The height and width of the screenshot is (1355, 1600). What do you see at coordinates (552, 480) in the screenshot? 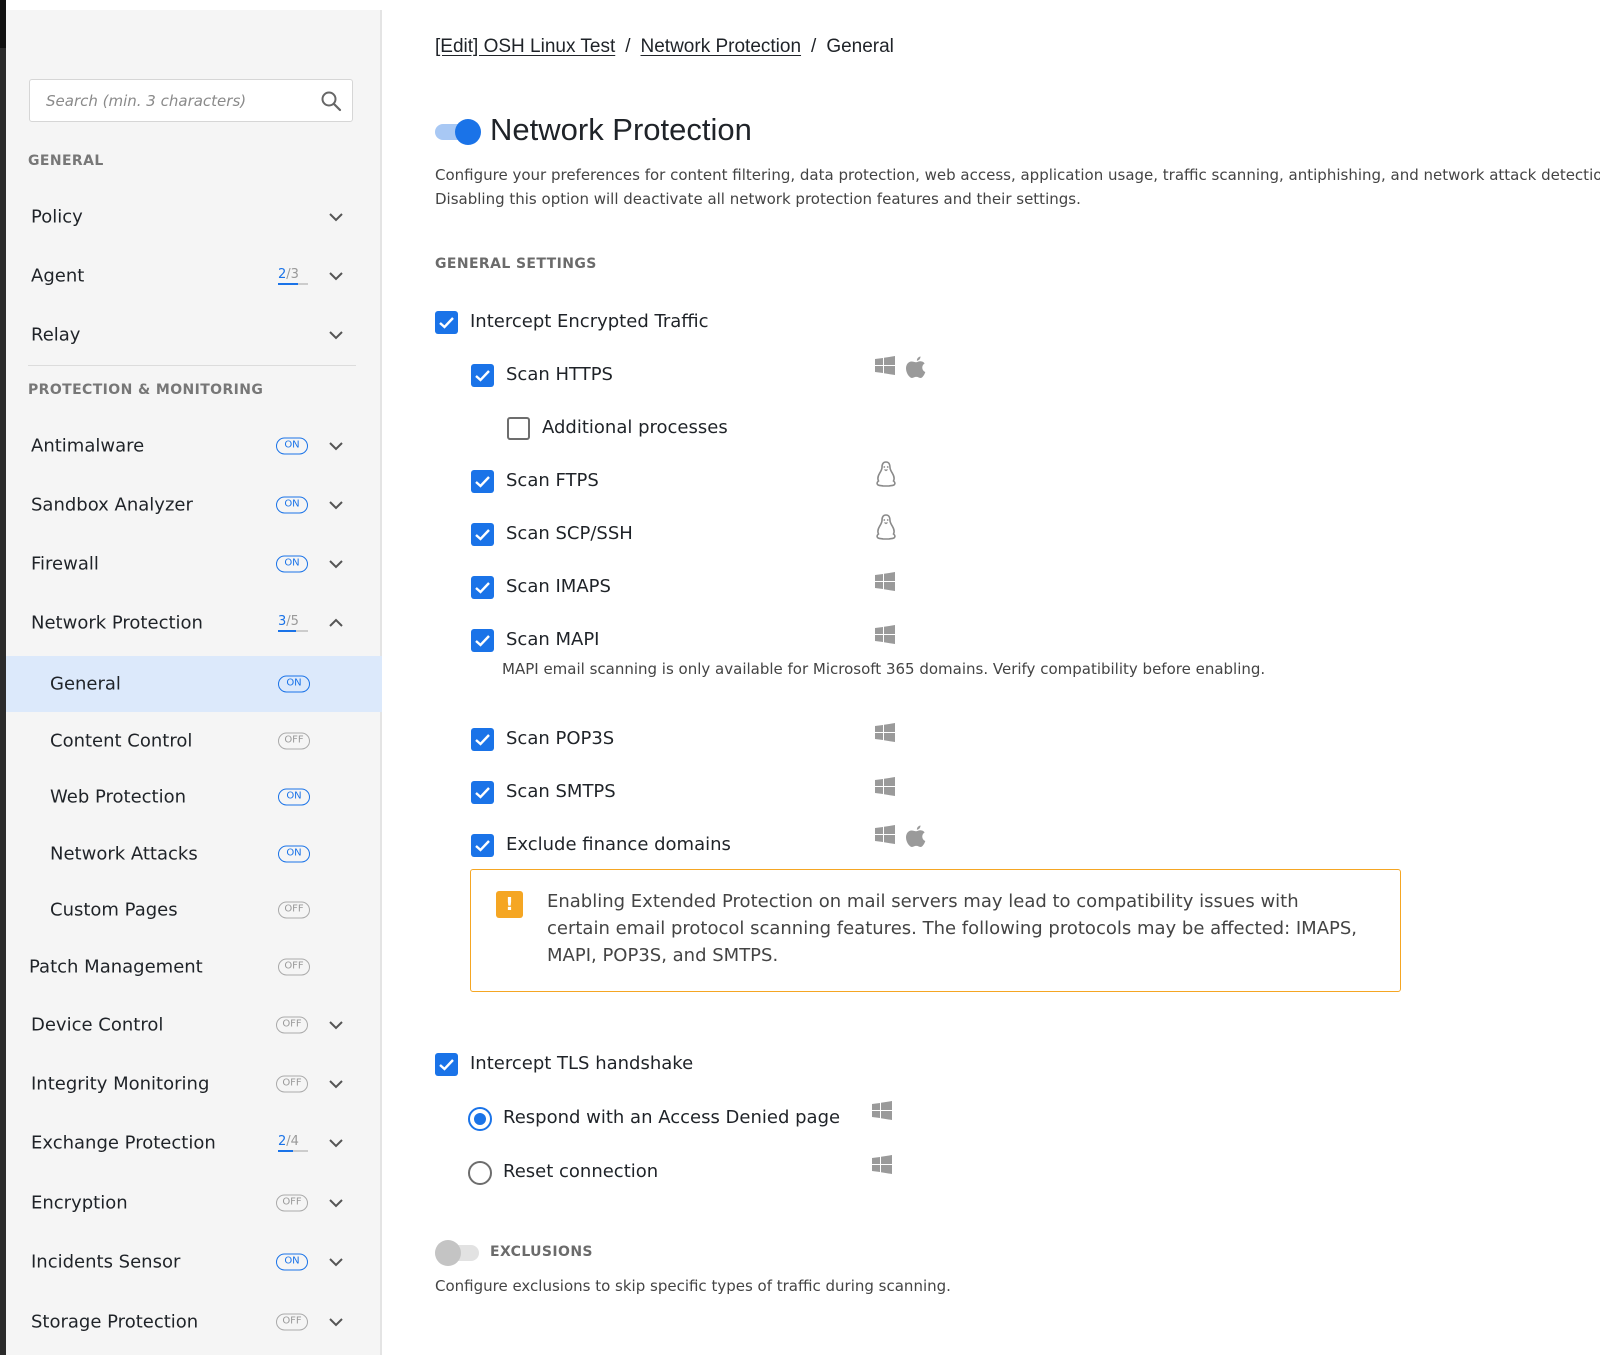
I see `checkbox-label: Scan FTPS` at bounding box center [552, 480].